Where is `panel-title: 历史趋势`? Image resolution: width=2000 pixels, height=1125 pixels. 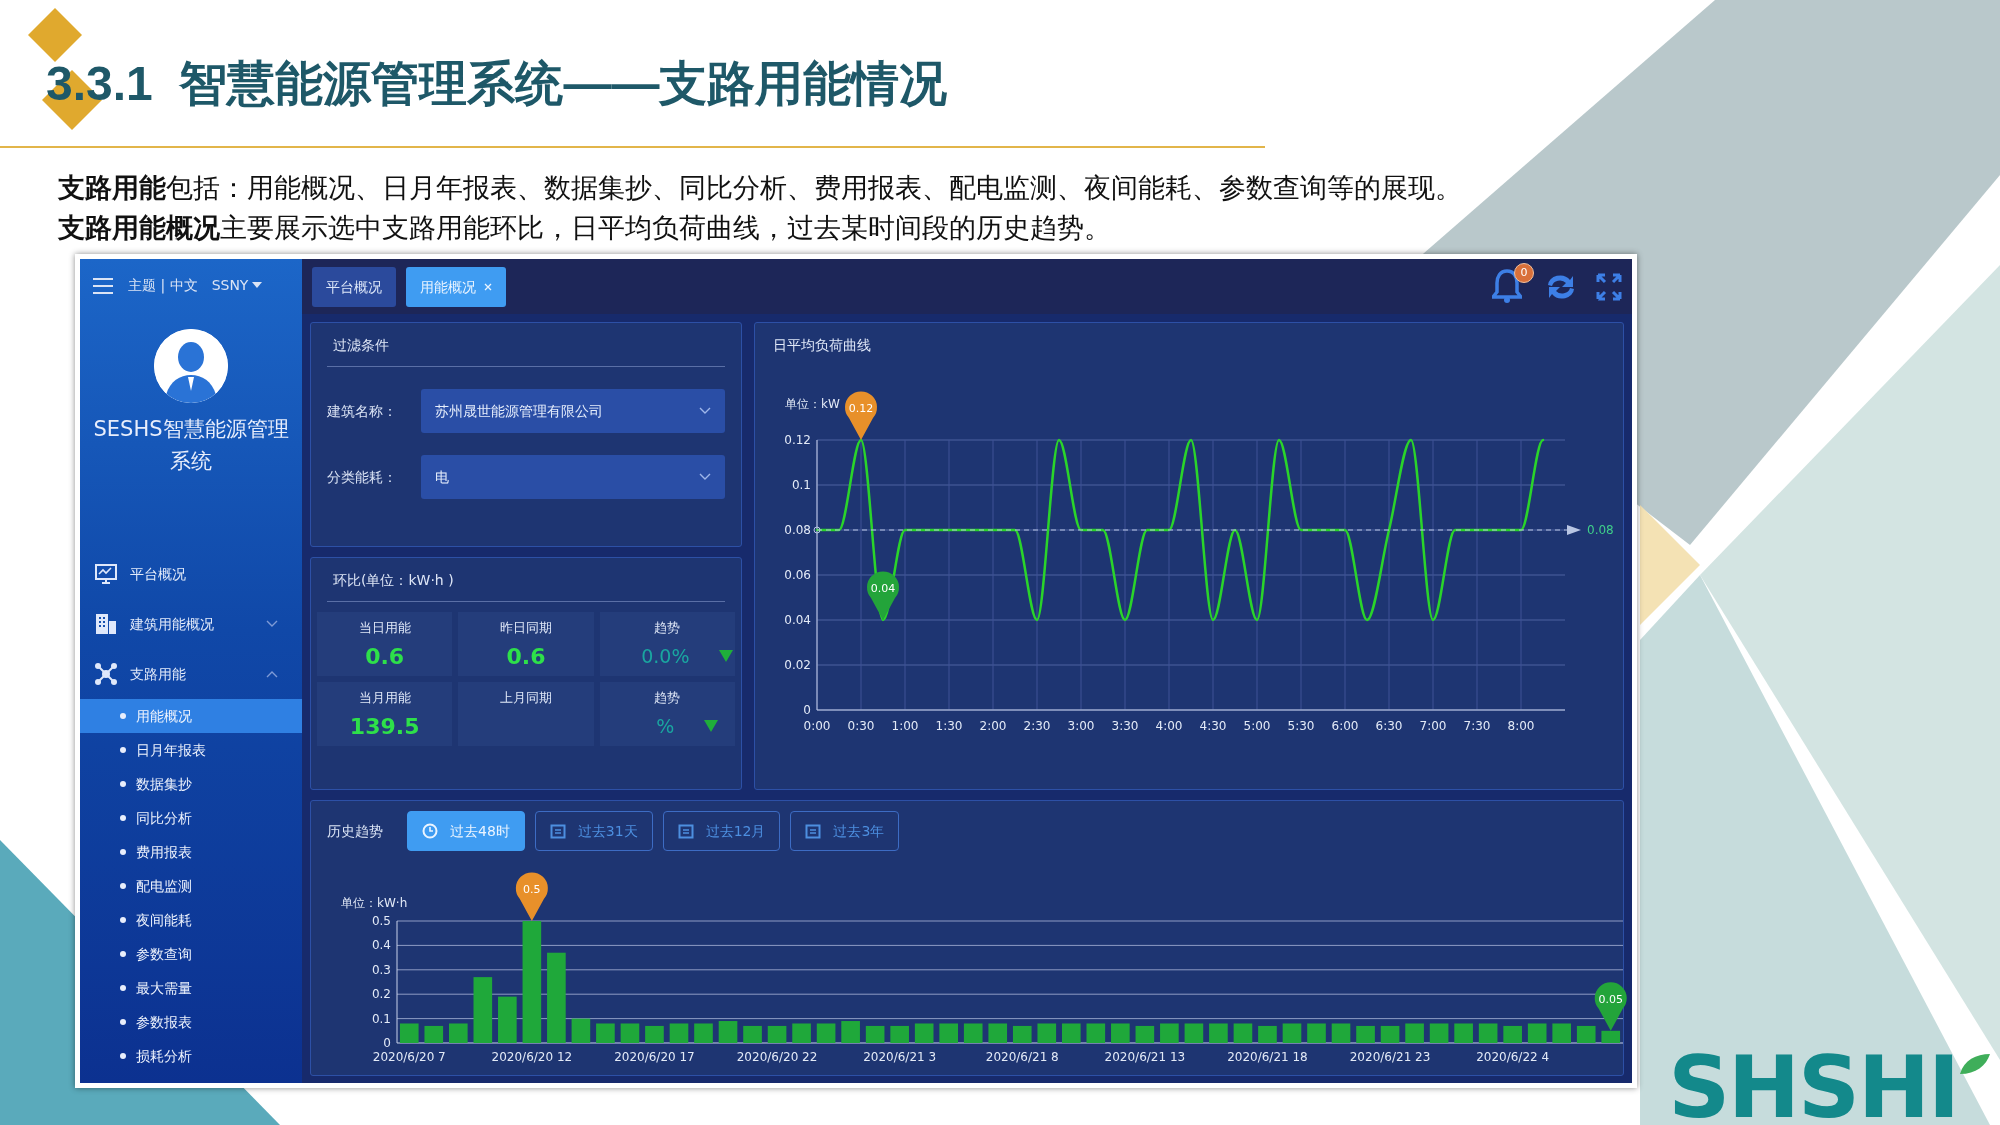 panel-title: 历史趋势 is located at coordinates (355, 831).